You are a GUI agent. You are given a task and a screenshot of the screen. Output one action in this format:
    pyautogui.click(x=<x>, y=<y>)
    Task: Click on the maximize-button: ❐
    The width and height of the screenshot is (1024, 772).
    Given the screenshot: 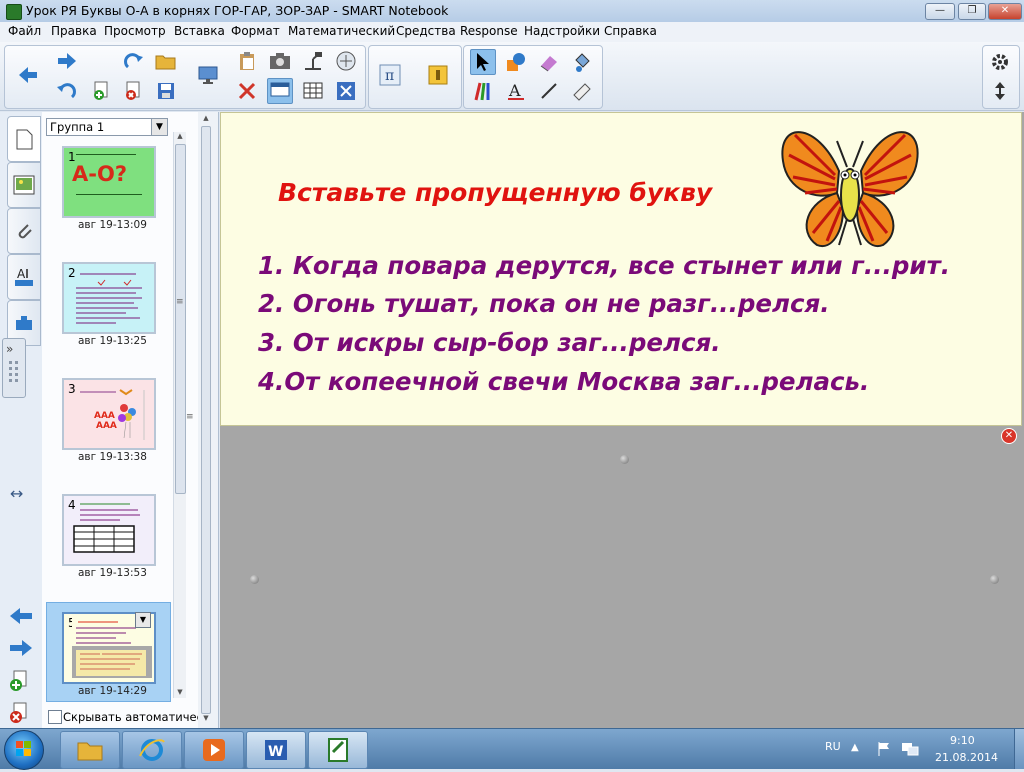 What is the action you would take?
    pyautogui.click(x=972, y=11)
    